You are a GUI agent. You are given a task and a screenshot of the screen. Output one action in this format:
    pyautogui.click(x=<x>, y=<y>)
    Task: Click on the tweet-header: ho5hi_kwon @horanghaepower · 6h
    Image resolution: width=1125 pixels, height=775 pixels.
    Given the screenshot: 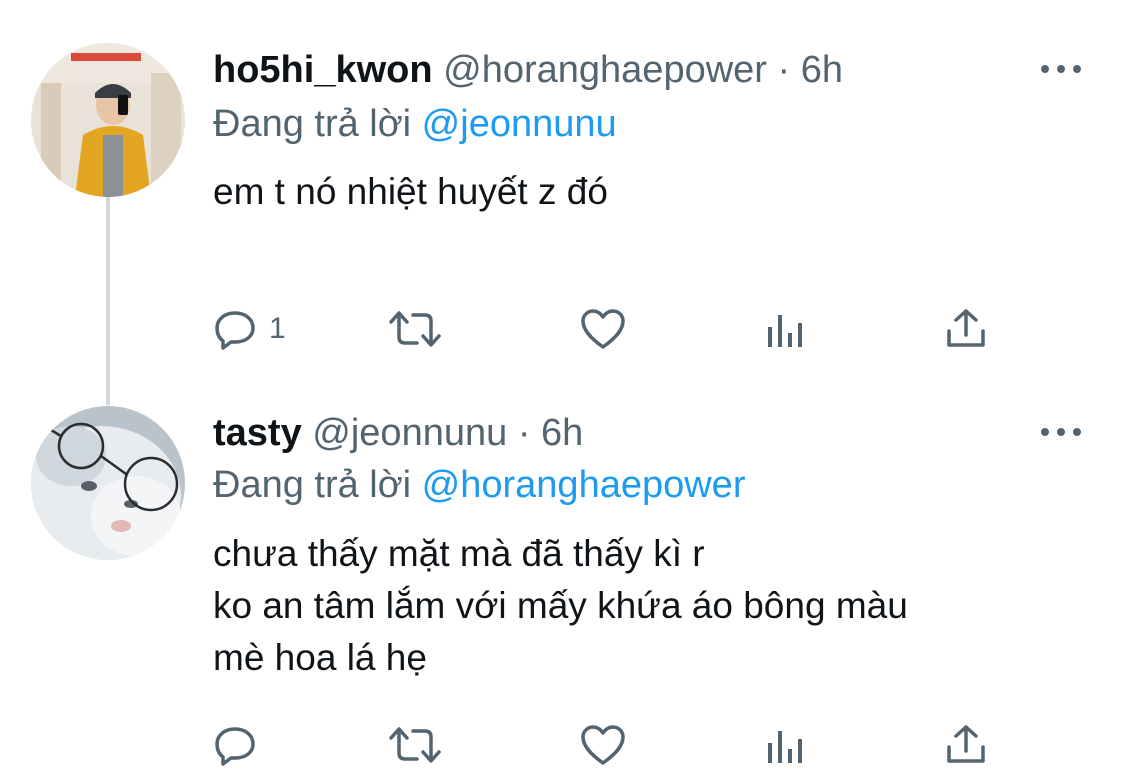 What is the action you would take?
    pyautogui.click(x=528, y=70)
    